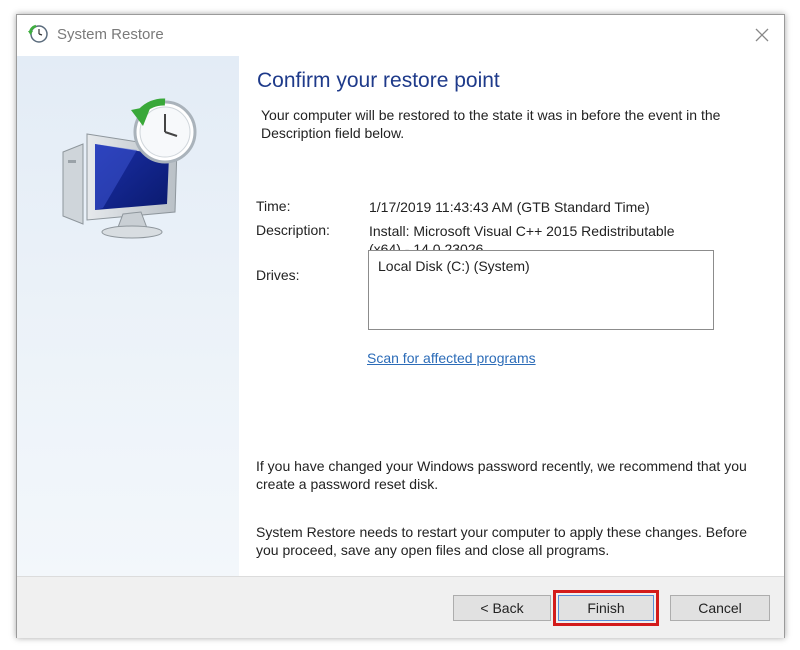  Describe the element at coordinates (132, 167) in the screenshot. I see `computer-restore-icon` at that location.